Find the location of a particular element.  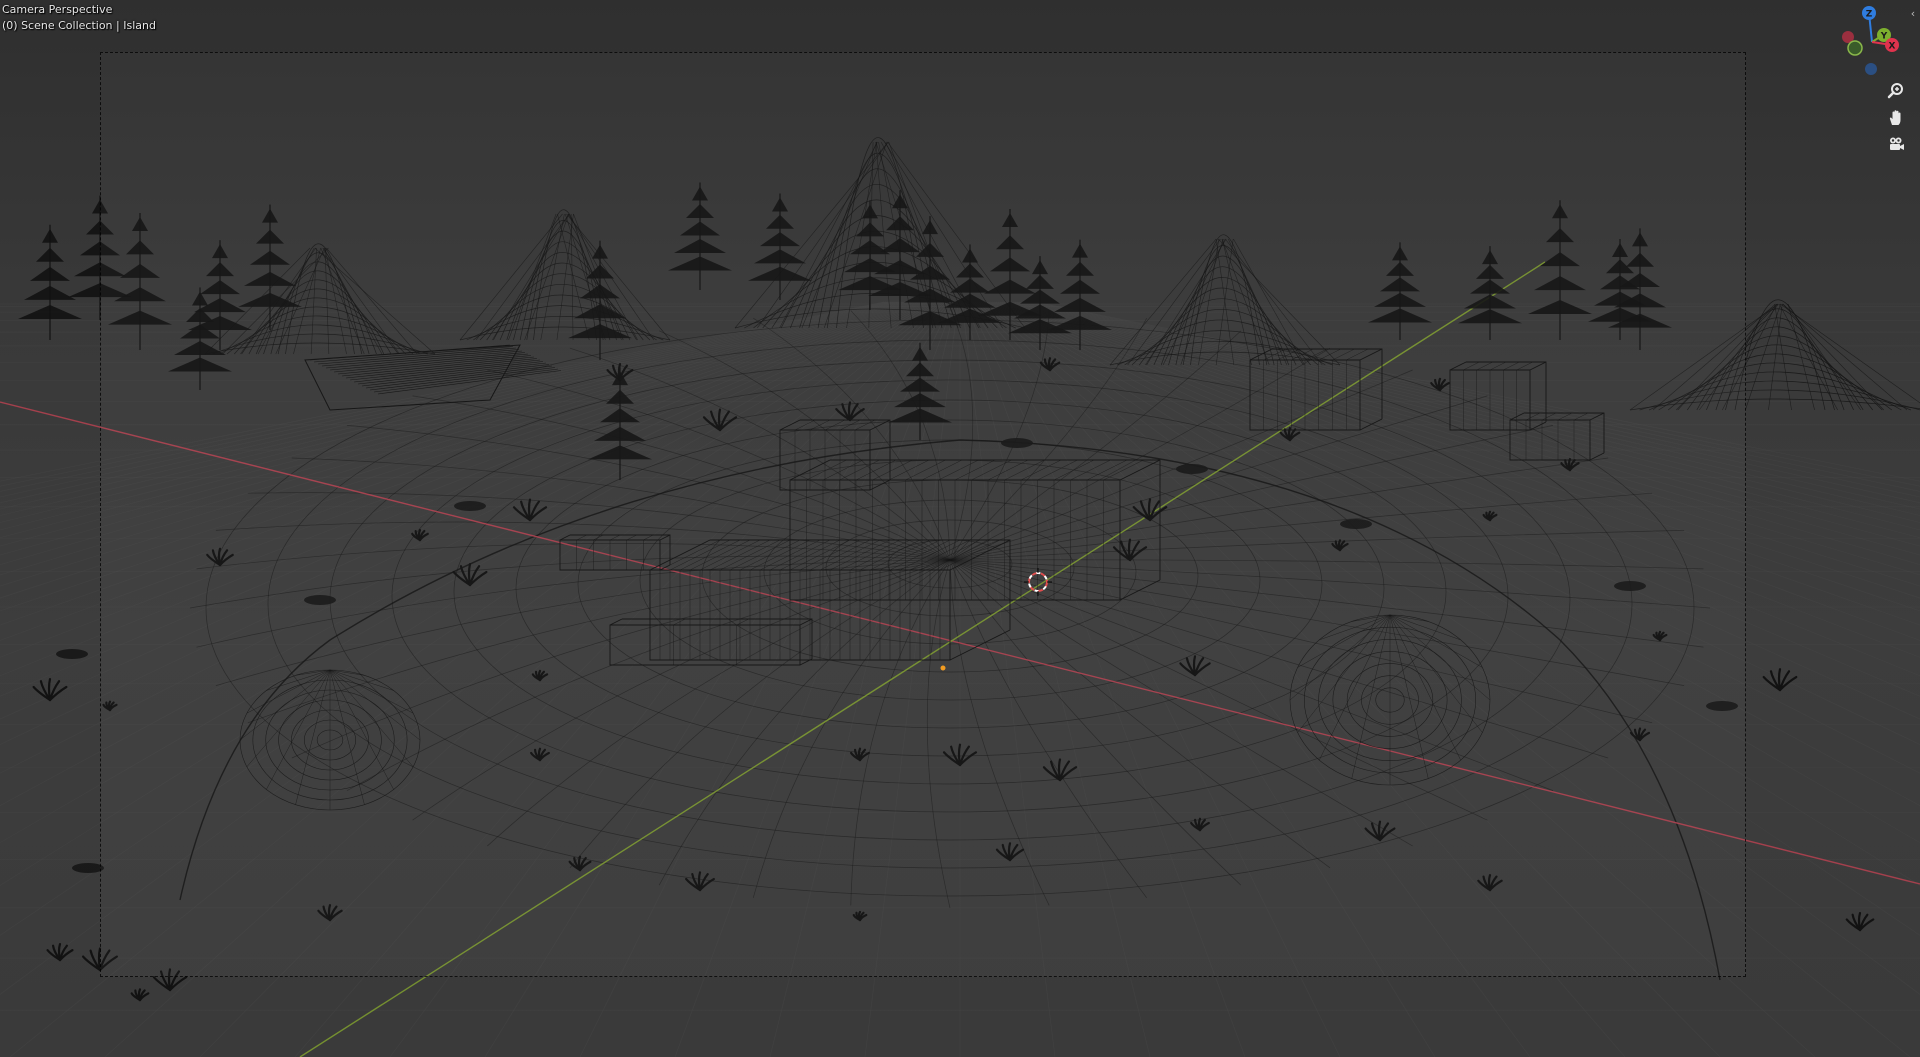

viewport-title: Camera Perspective is located at coordinates (57, 9).